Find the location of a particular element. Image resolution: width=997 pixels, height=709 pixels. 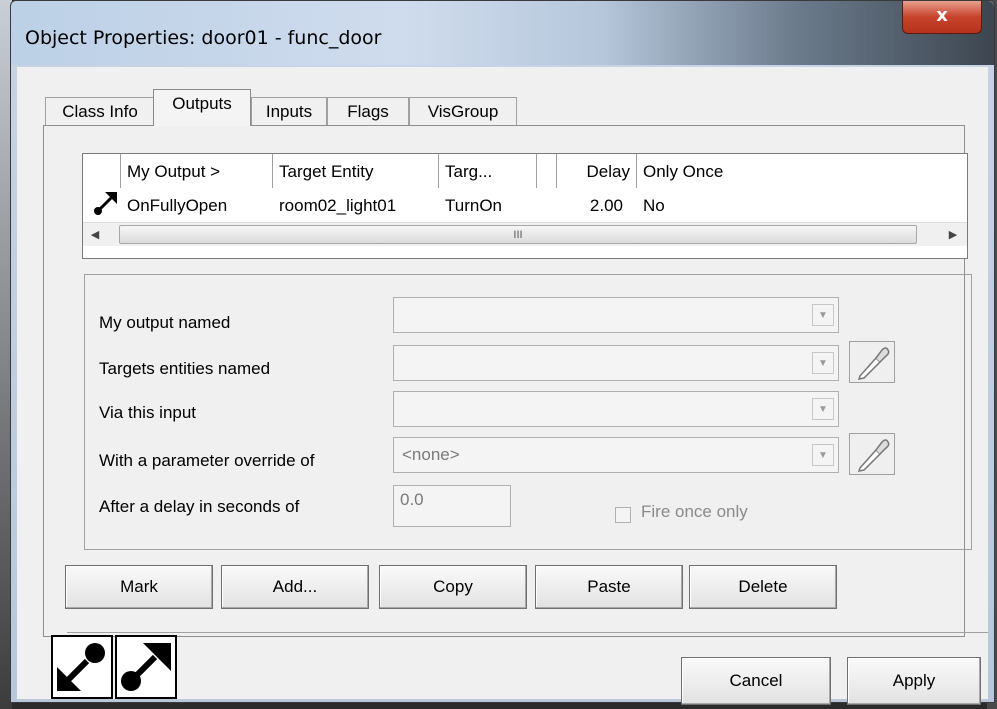

cell-delay: 2.00 is located at coordinates (606, 205).